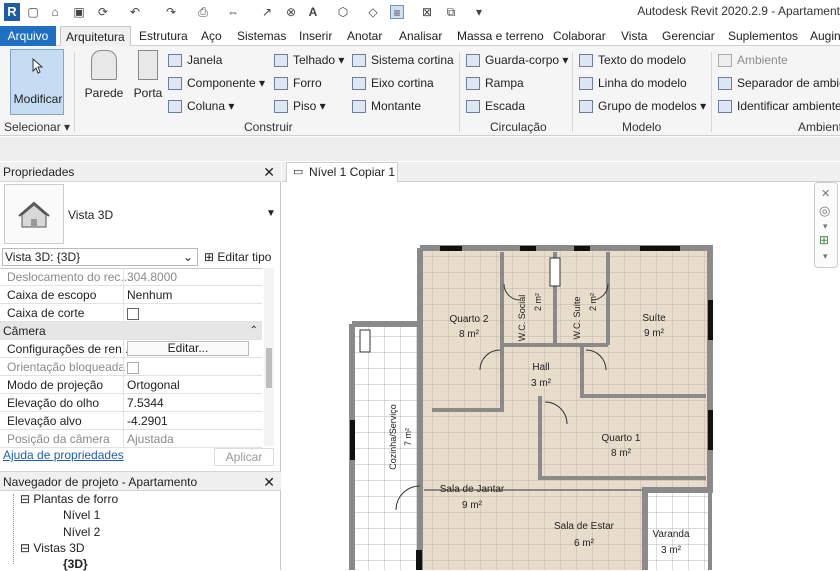 The image size is (840, 571). I want to click on crop-box-checkbox, so click(133, 313).